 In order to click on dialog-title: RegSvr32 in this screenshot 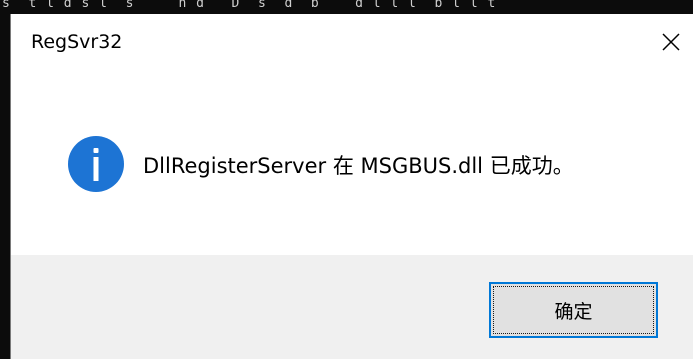, I will do `click(77, 42)`.